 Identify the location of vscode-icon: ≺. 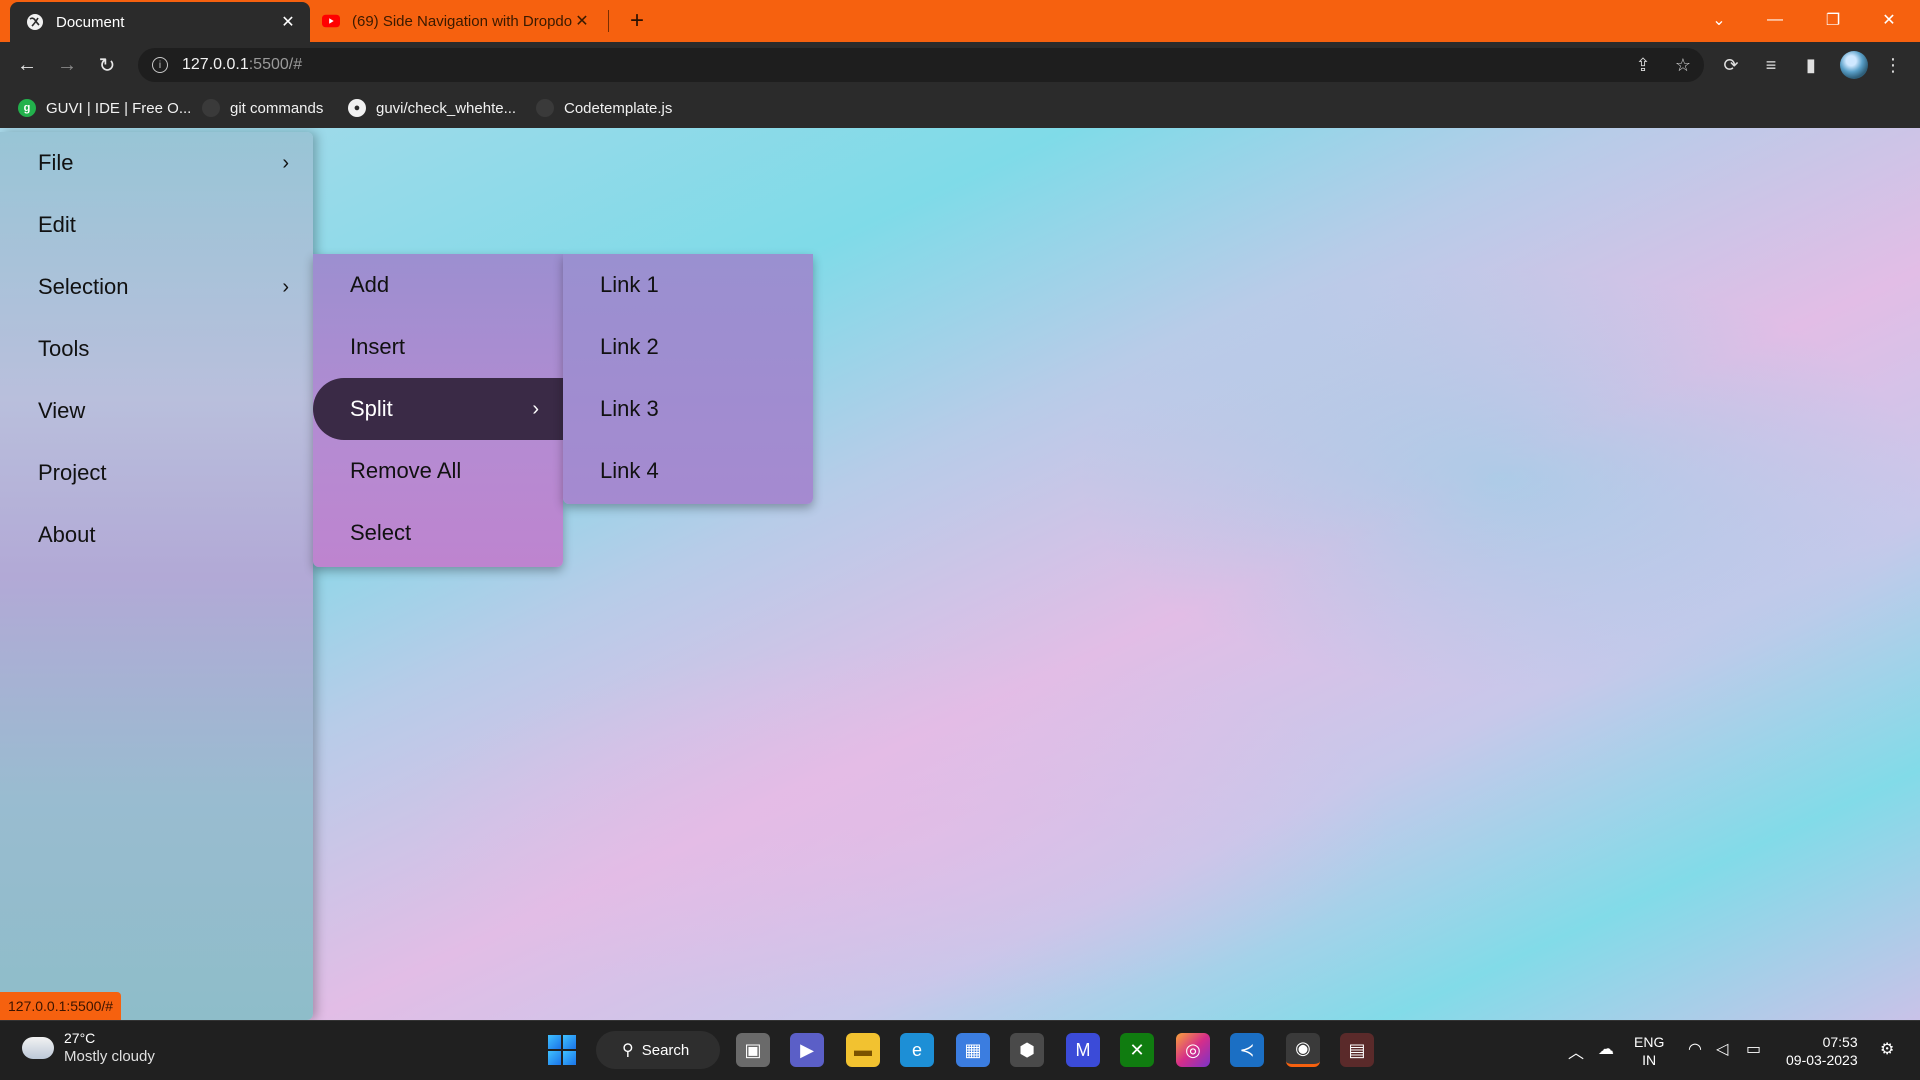
(1247, 1050).